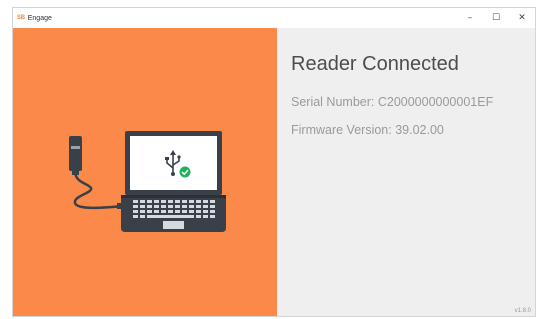 The image size is (538, 319). Describe the element at coordinates (375, 64) in the screenshot. I see `connection-status-title: Reader Connected` at that location.